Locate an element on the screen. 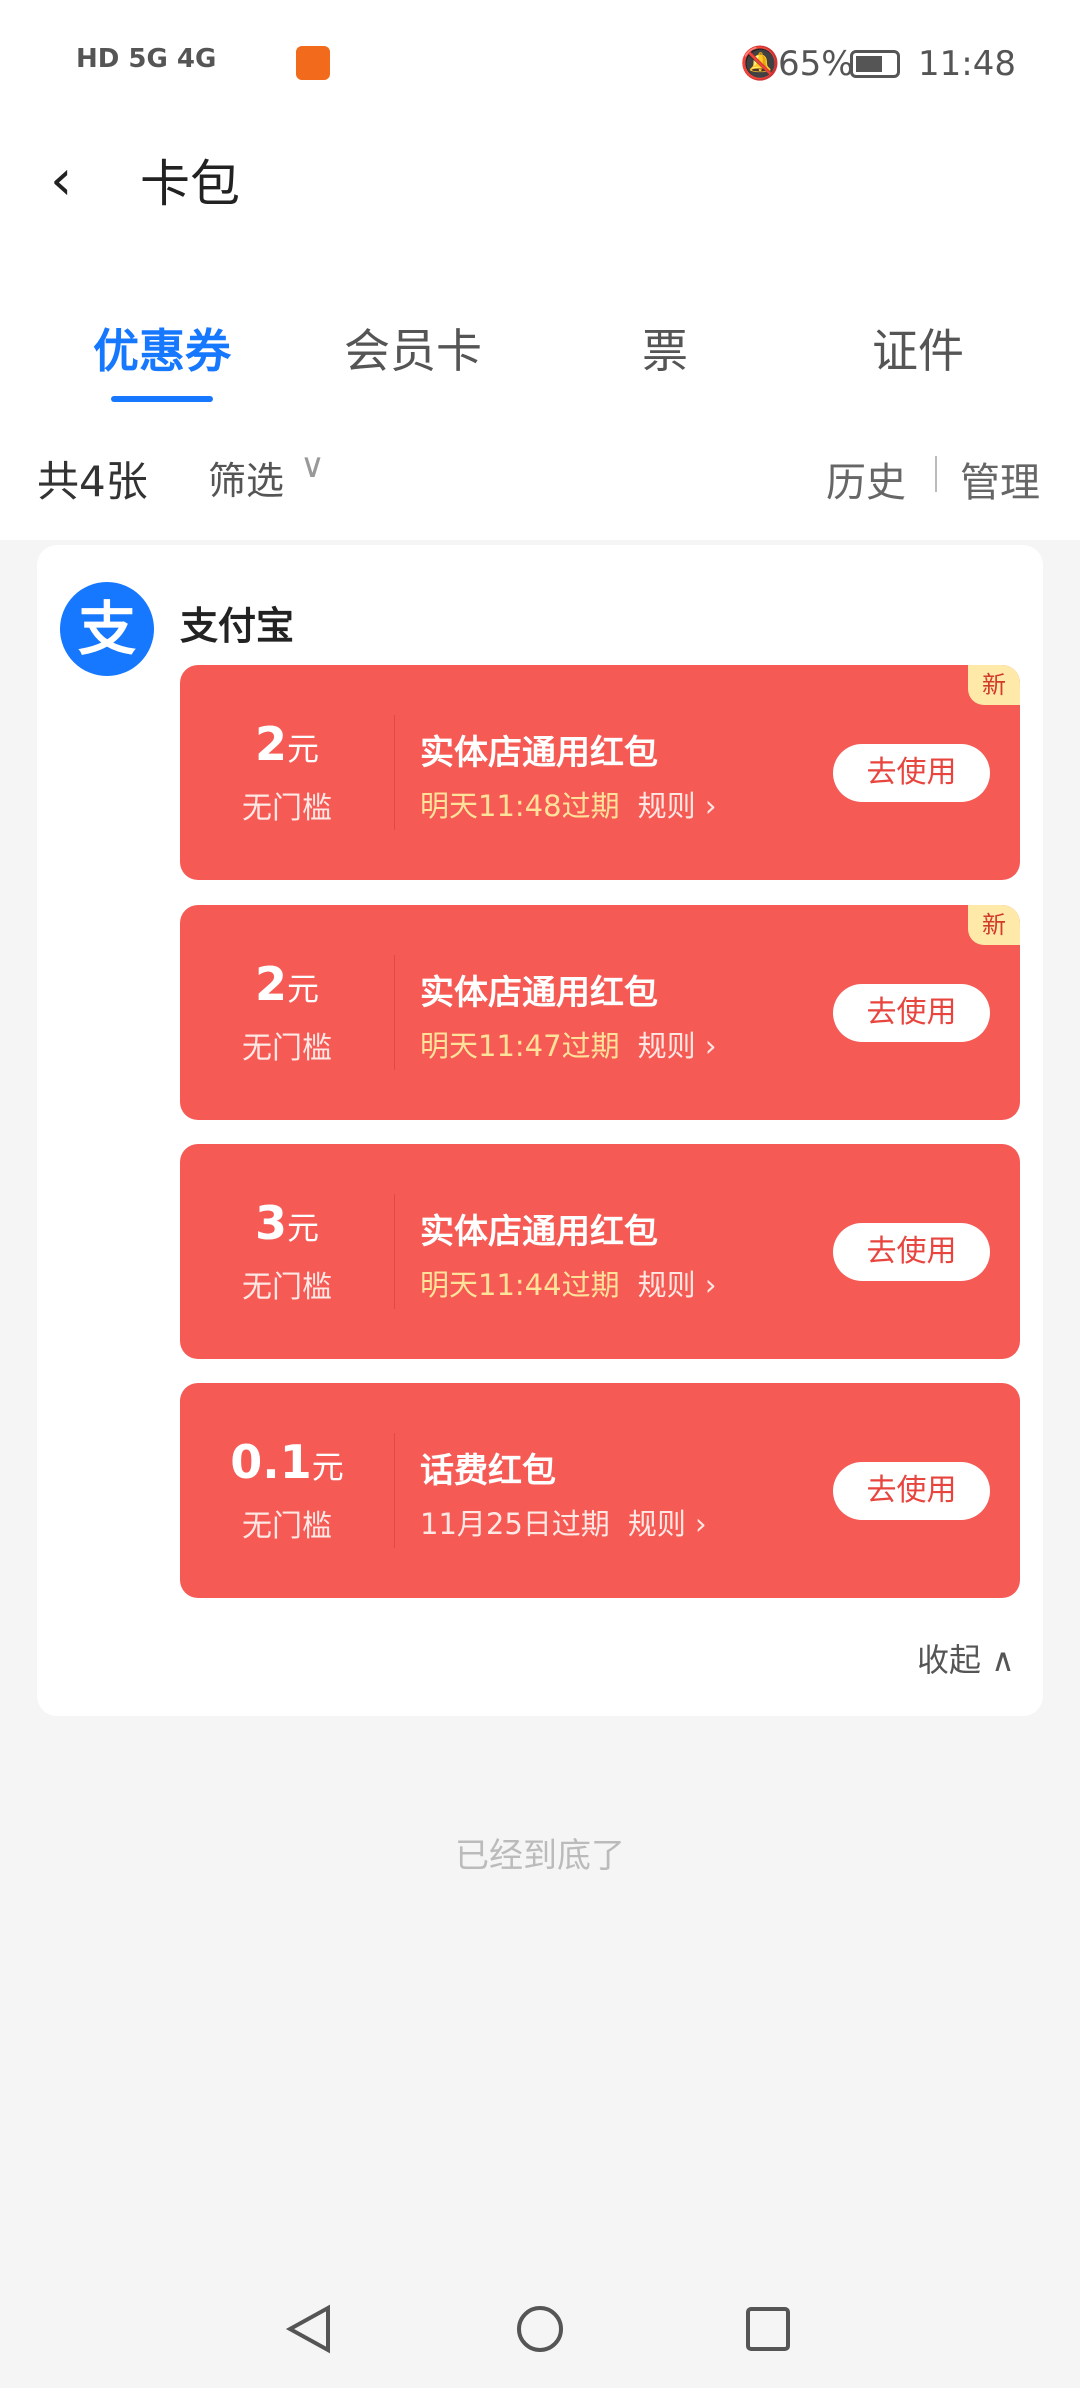 The width and height of the screenshot is (1080, 2388). recents-nav-icon is located at coordinates (768, 2329).